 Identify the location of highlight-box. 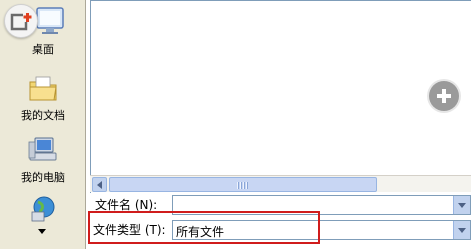
(204, 227).